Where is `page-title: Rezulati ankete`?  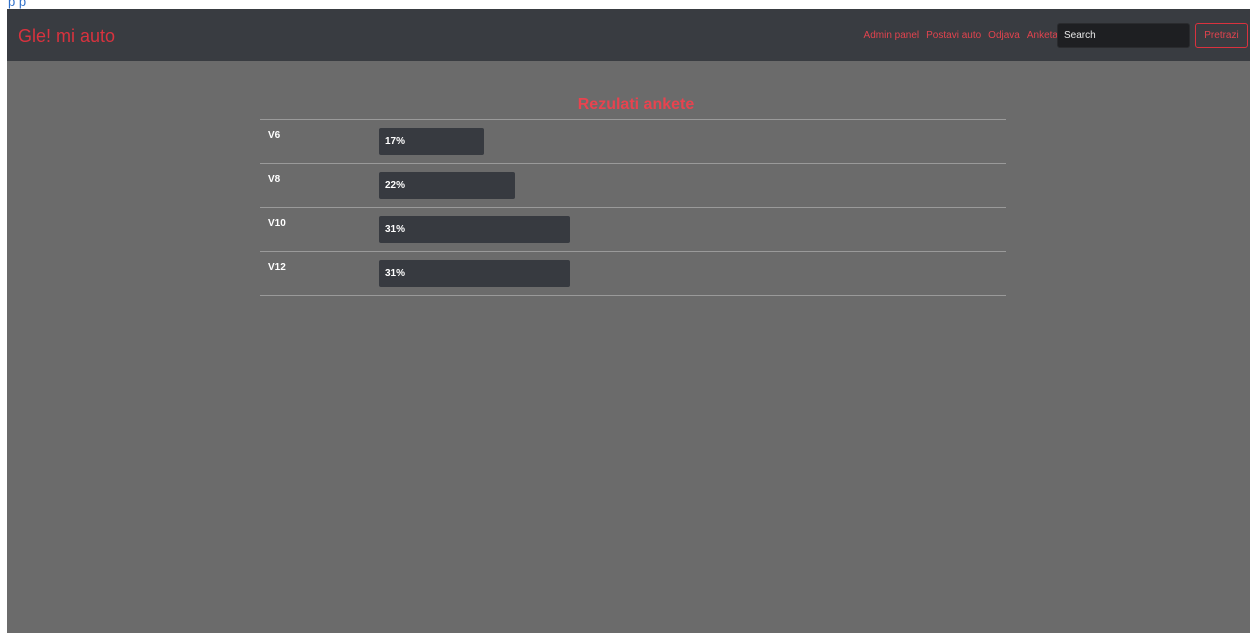
page-title: Rezulati ankete is located at coordinates (633, 106).